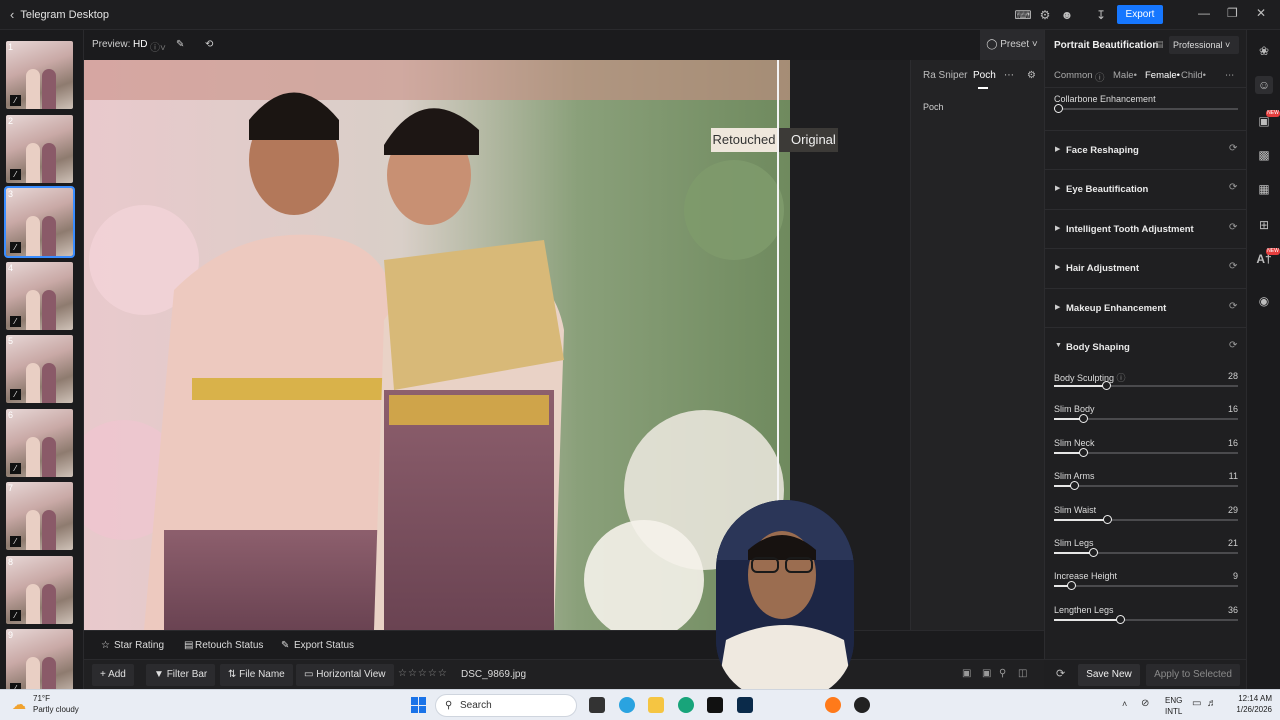 The height and width of the screenshot is (720, 1280). Describe the element at coordinates (1250, 698) in the screenshot. I see `clock-time: 12:14 AM` at that location.